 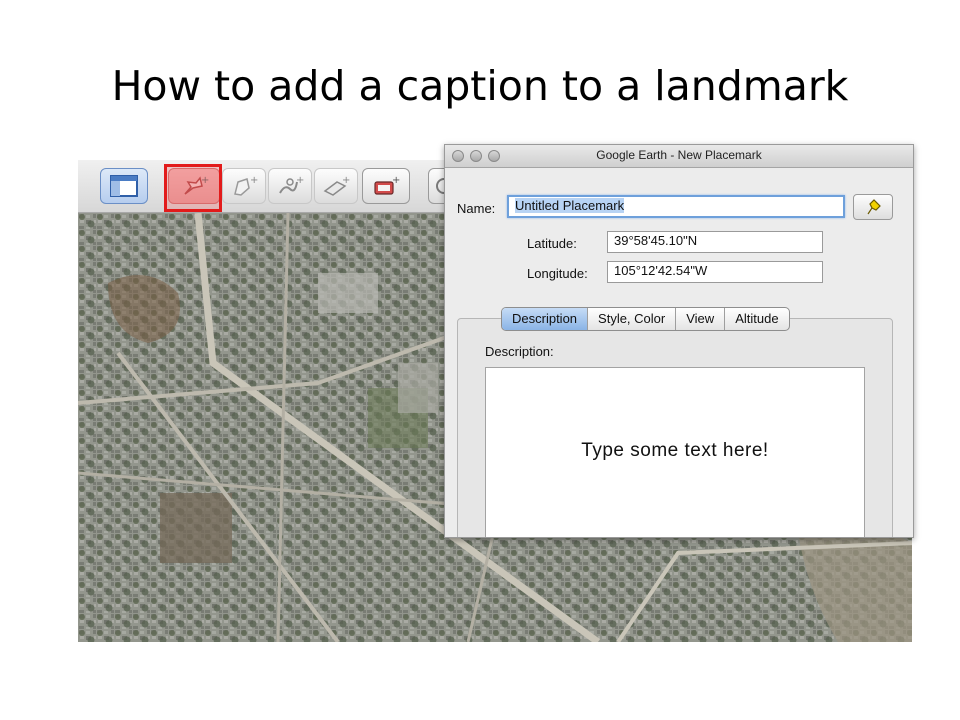 I want to click on path-icon: +, so click(x=291, y=184).